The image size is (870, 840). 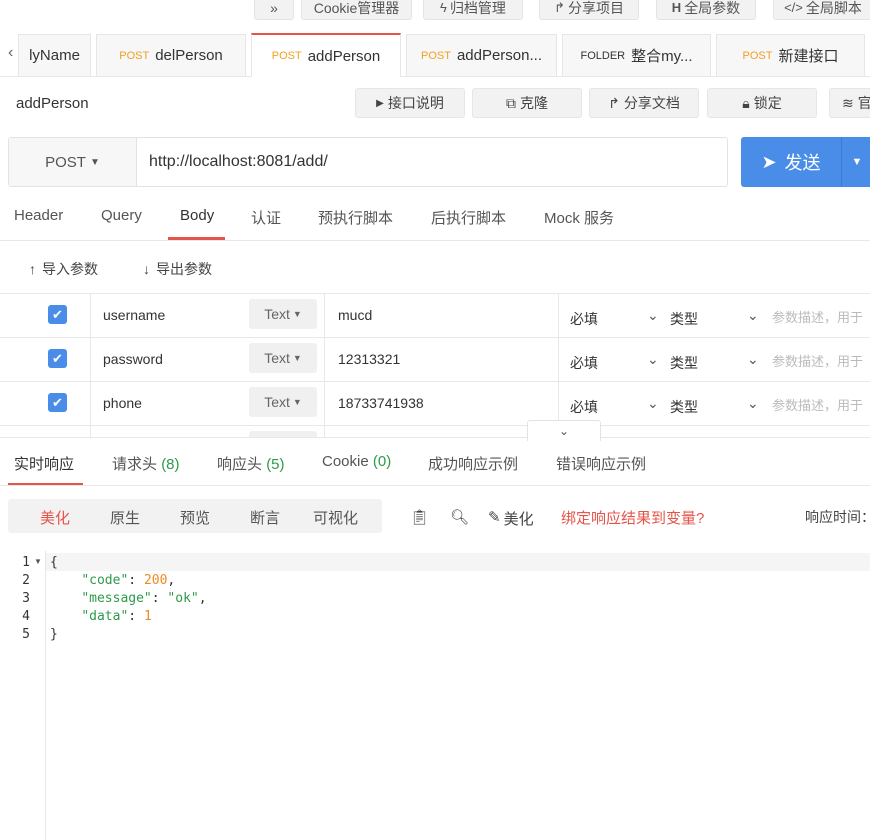 What do you see at coordinates (265, 517) in the screenshot?
I see `view-assert: 断言` at bounding box center [265, 517].